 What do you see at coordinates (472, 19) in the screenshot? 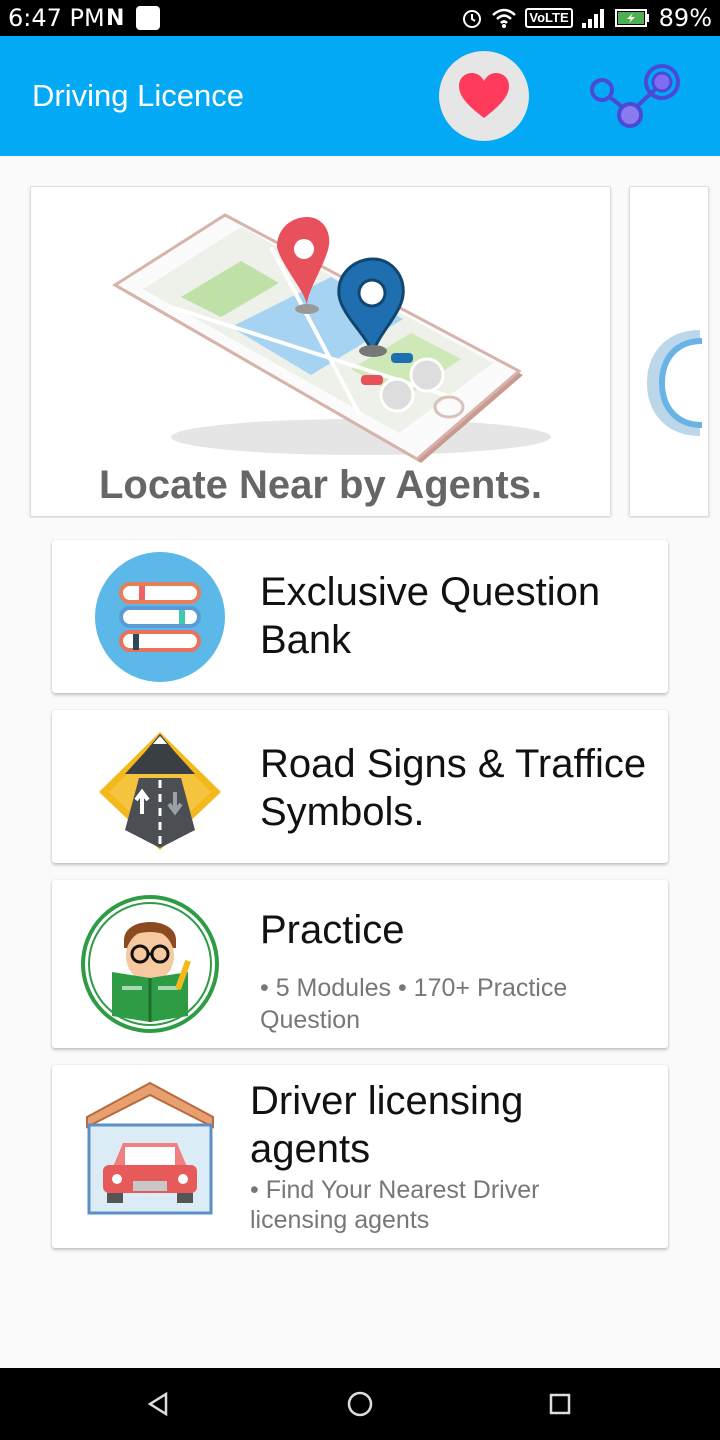
I see `alarm-icon` at bounding box center [472, 19].